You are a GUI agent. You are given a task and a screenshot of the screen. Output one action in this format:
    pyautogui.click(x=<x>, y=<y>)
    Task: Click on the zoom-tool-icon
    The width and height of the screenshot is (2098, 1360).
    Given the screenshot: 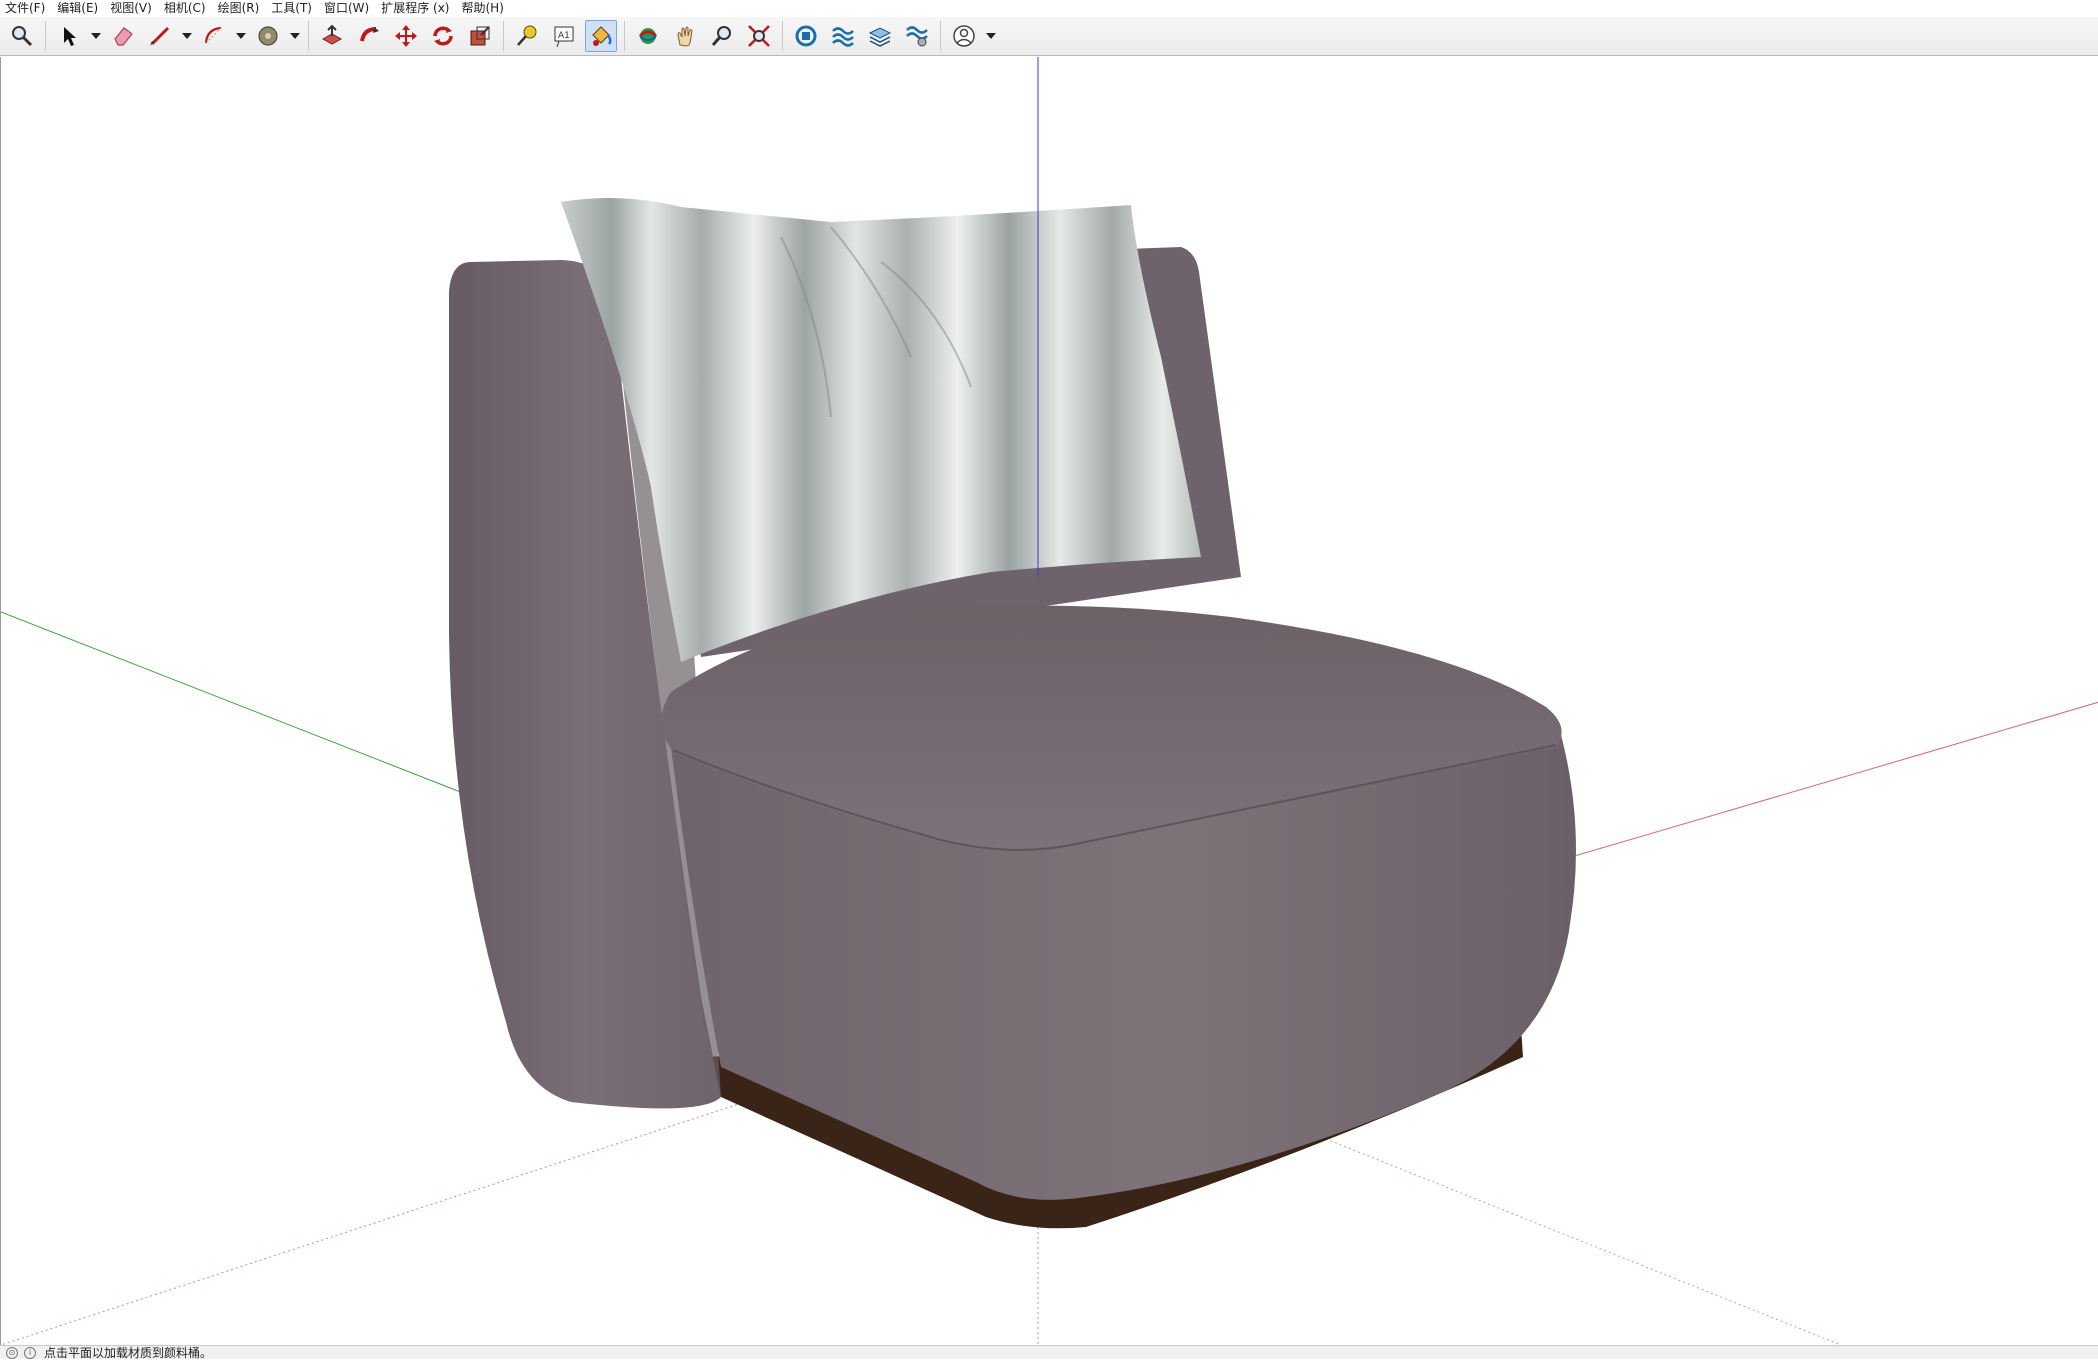 What is the action you would take?
    pyautogui.click(x=721, y=36)
    